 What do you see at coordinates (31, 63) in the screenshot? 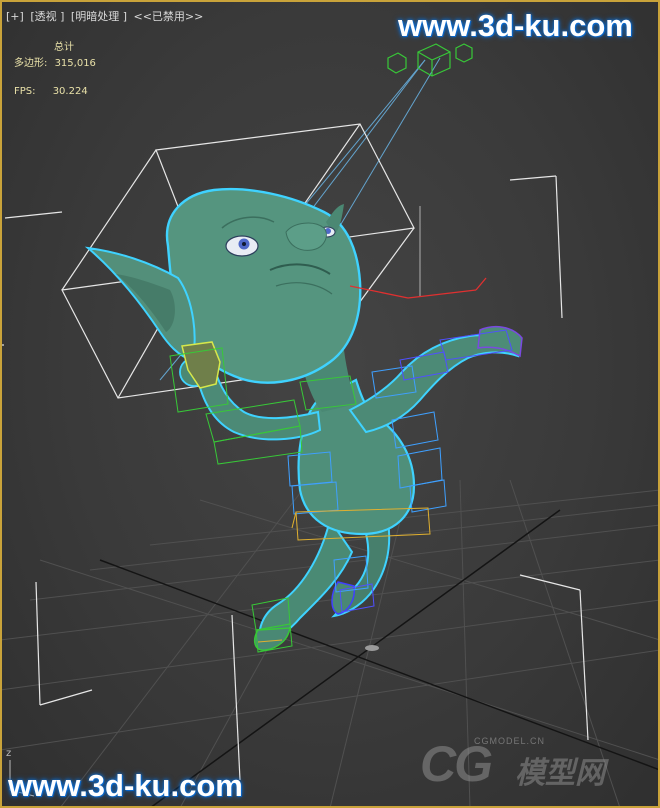
I see `stats-polygons-label: 多边形:` at bounding box center [31, 63].